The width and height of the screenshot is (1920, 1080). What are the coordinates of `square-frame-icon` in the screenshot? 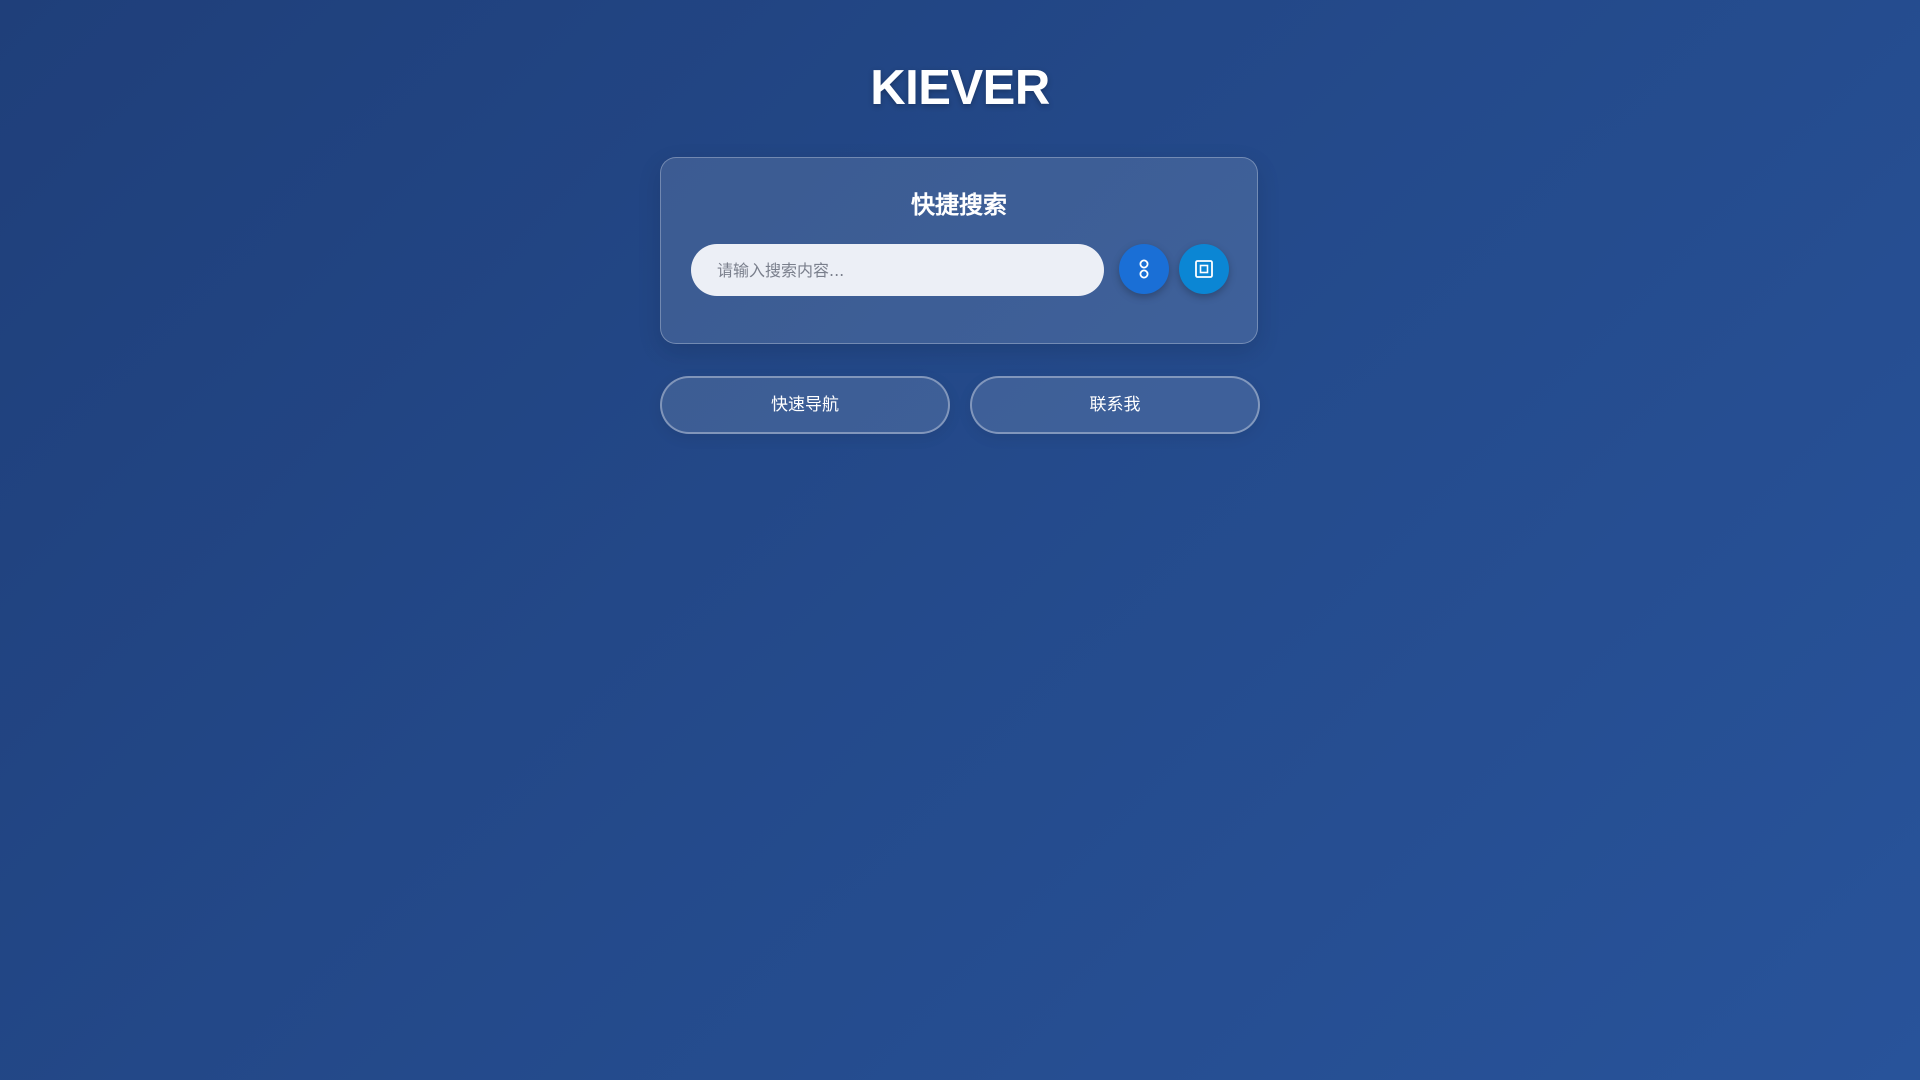 It's located at (1204, 269).